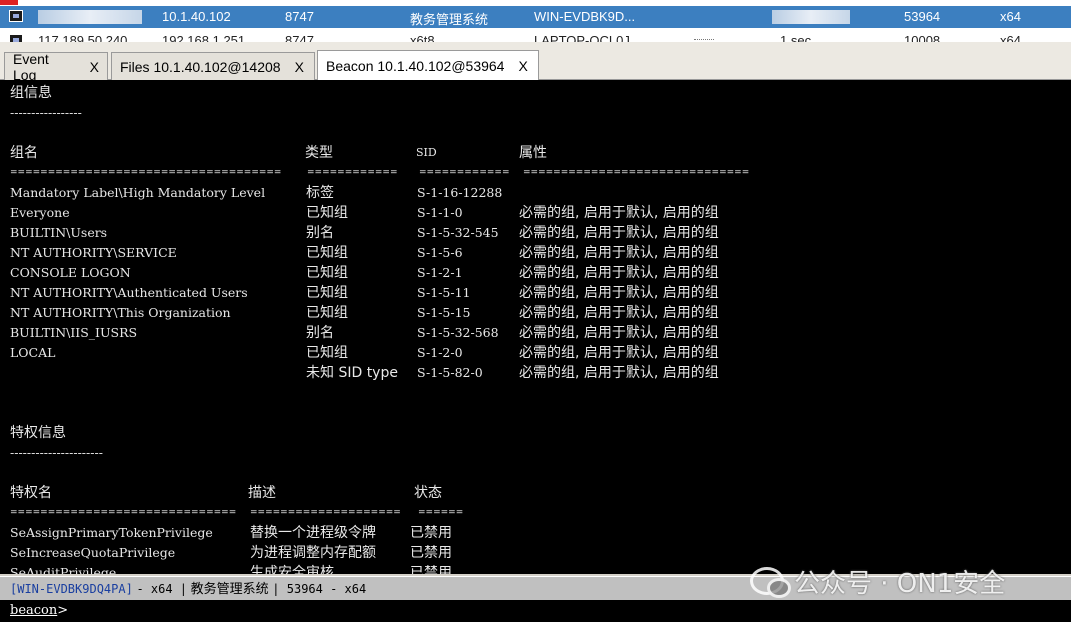 The image size is (1071, 622). I want to click on wechat-logo-icon, so click(770, 582).